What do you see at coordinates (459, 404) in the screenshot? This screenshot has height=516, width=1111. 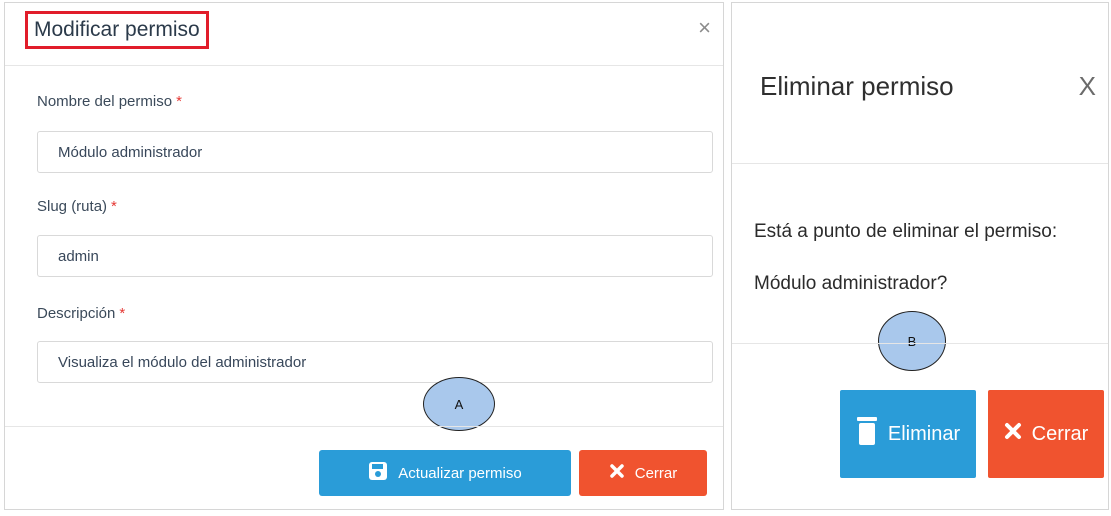 I see `annotation-marker-a: A` at bounding box center [459, 404].